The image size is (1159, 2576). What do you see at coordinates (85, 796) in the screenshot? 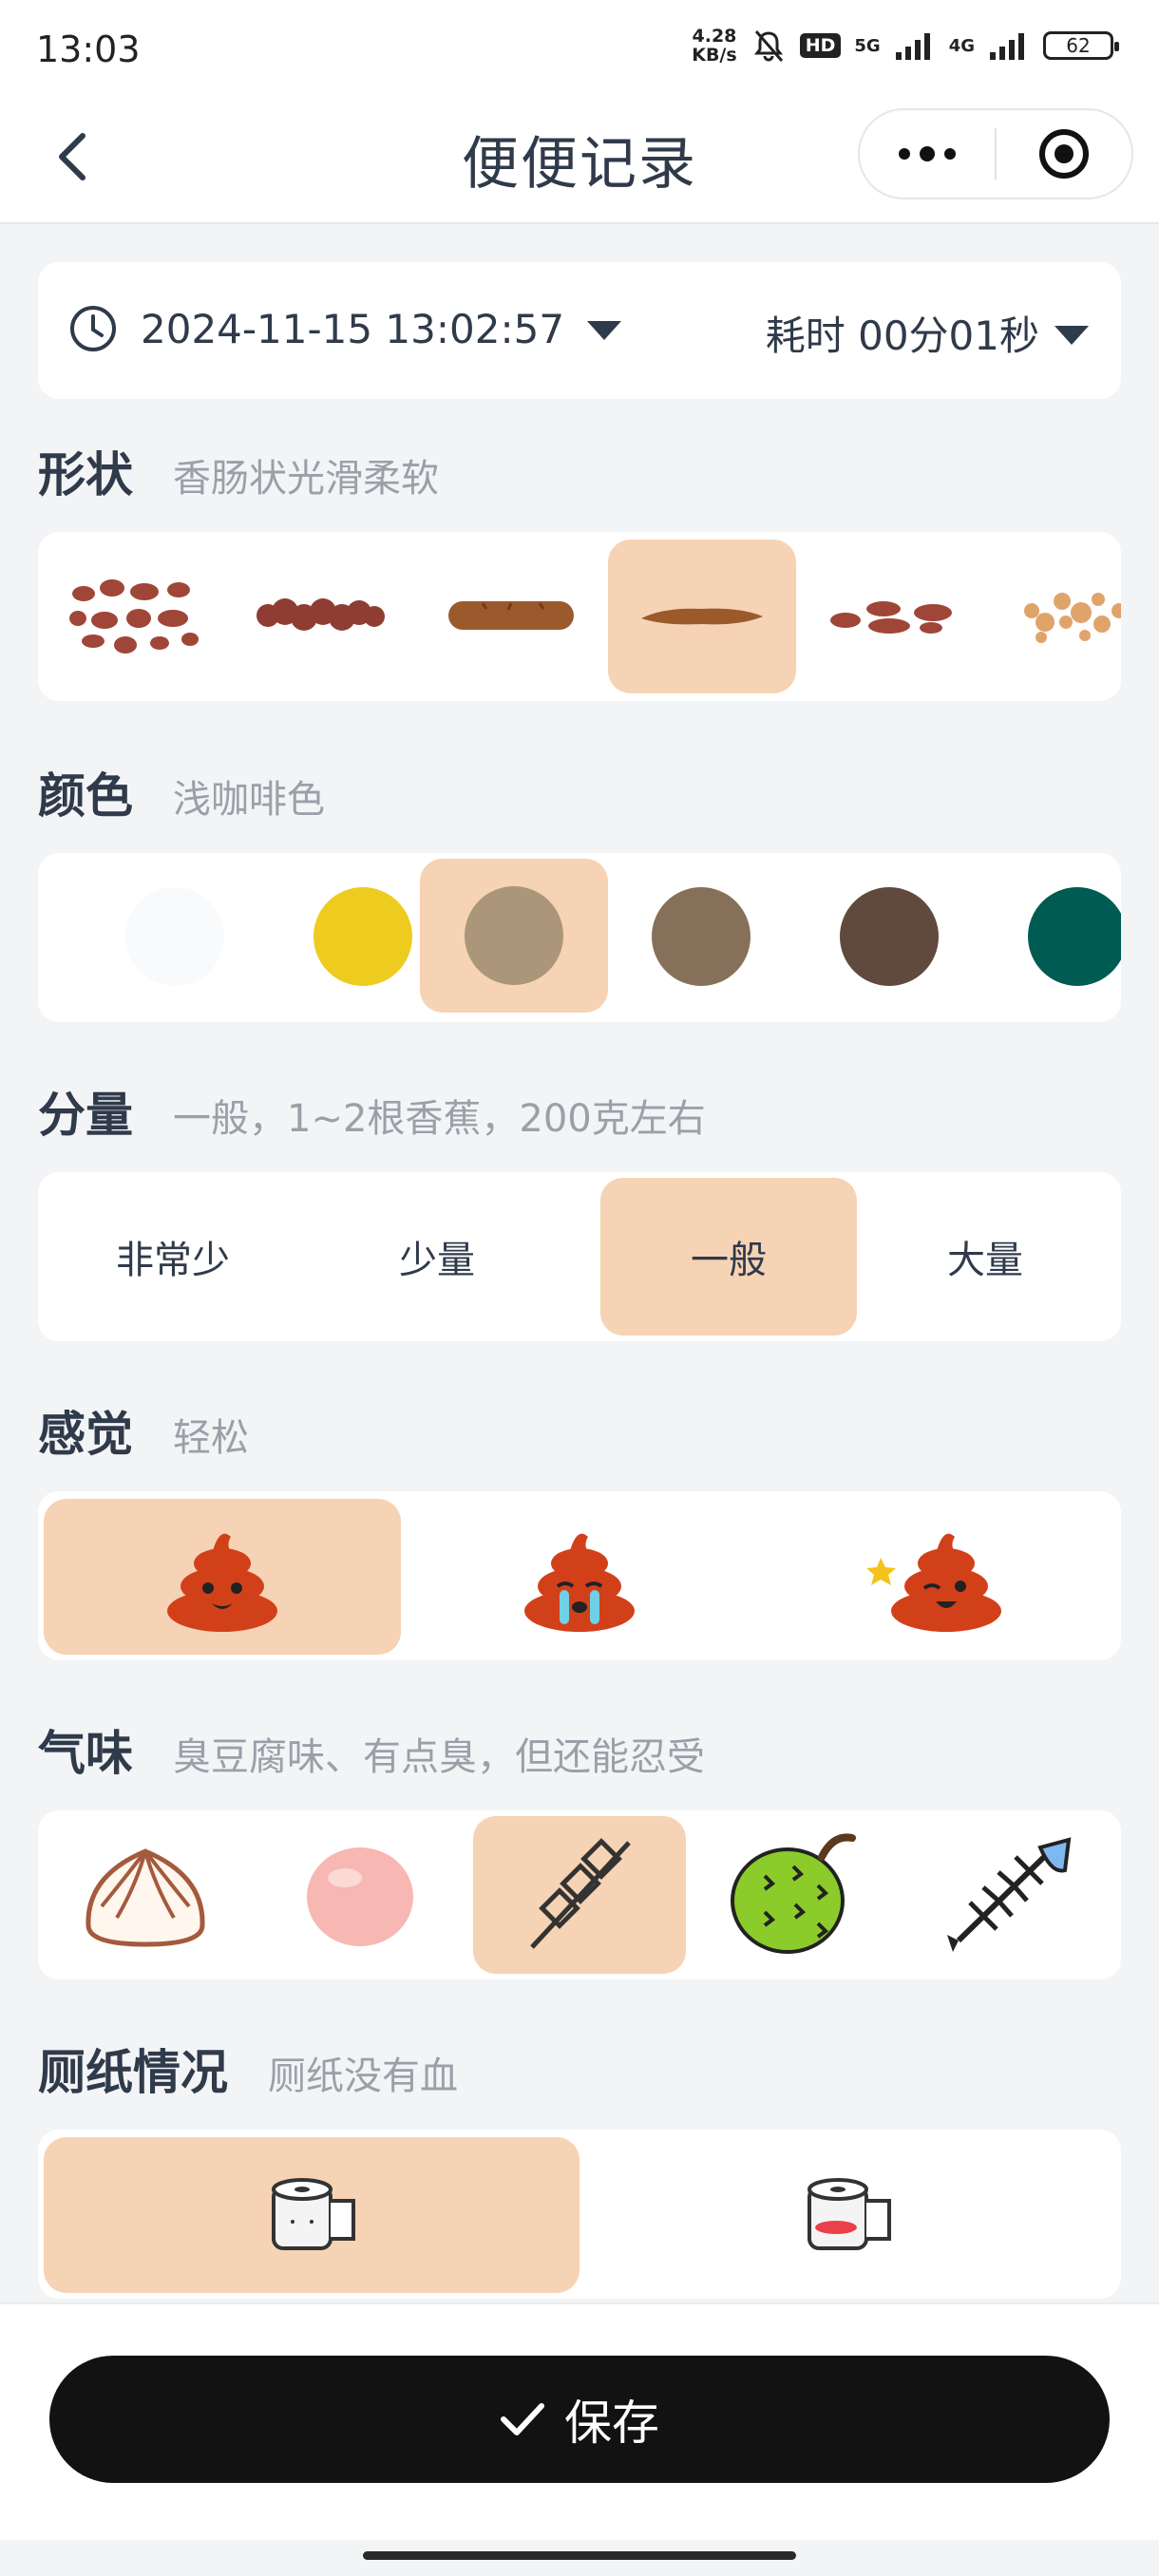
I see `color-title: 颜色` at bounding box center [85, 796].